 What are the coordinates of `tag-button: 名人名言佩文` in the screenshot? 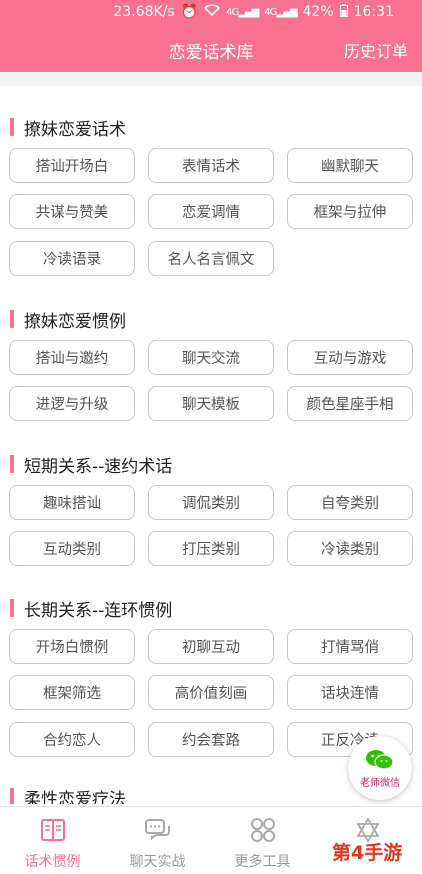 It's located at (211, 258).